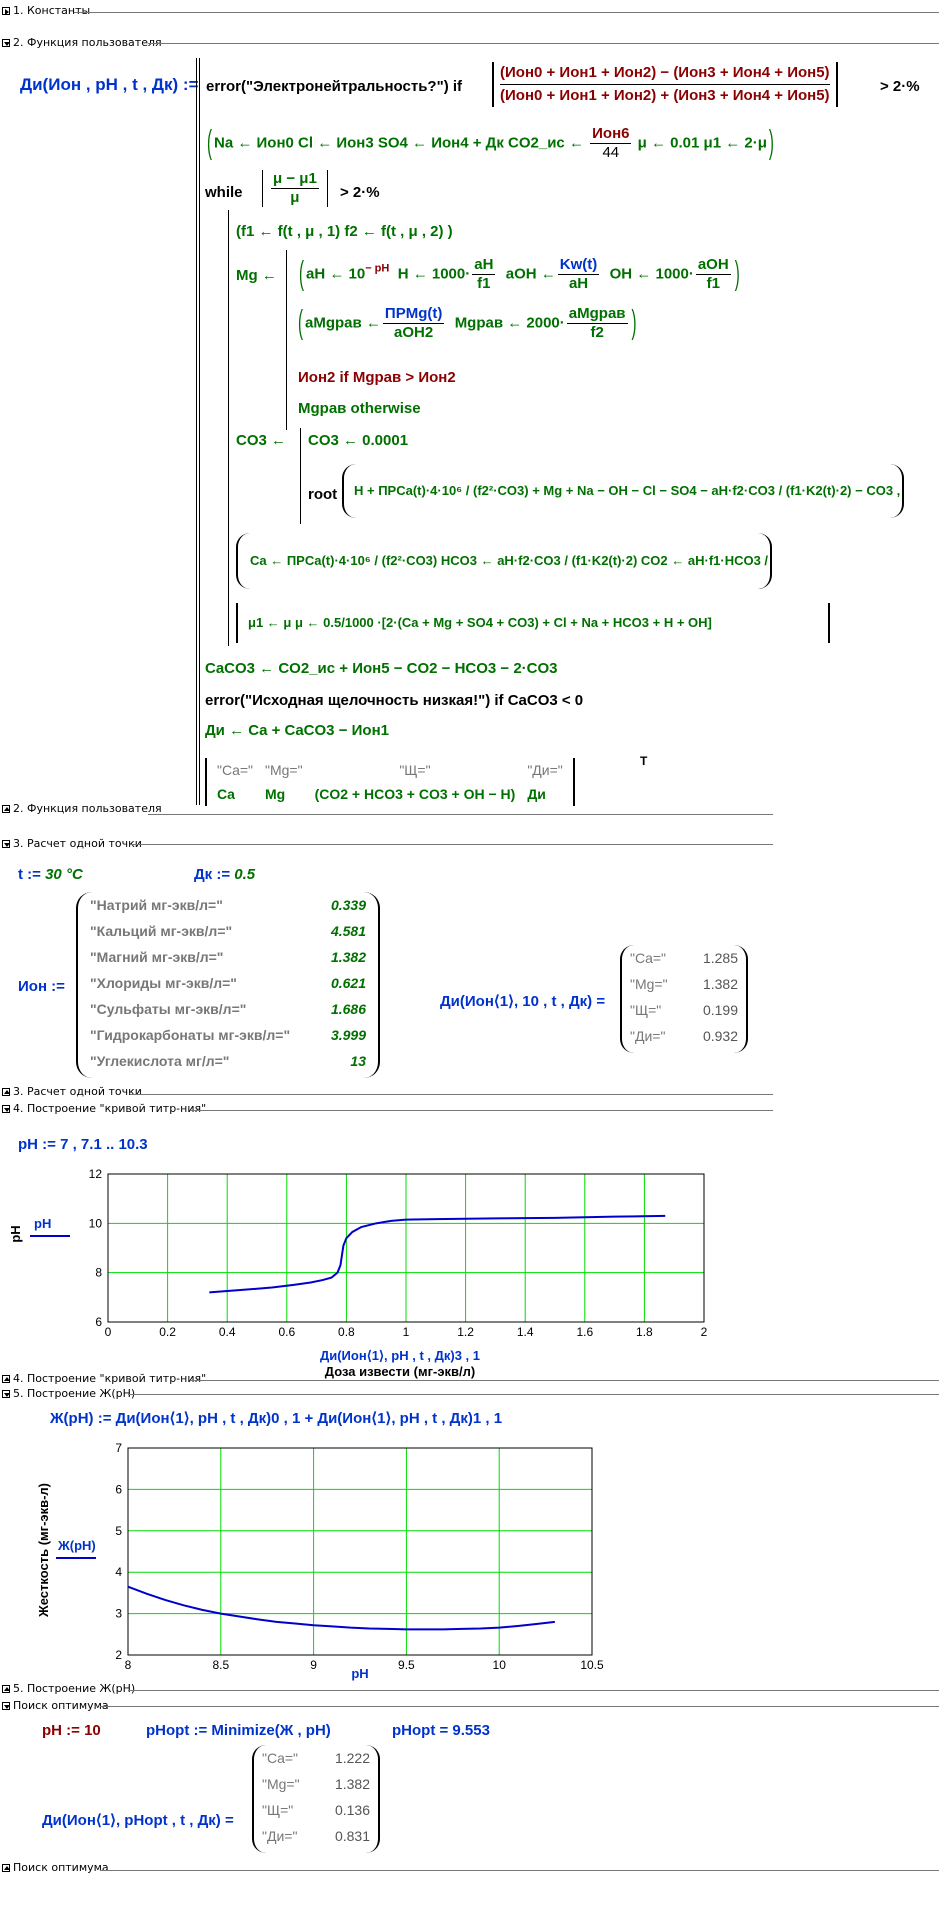 Image resolution: width=939 pixels, height=1912 pixels. What do you see at coordinates (533, 1690) in the screenshot?
I see `region-5-end-divider` at bounding box center [533, 1690].